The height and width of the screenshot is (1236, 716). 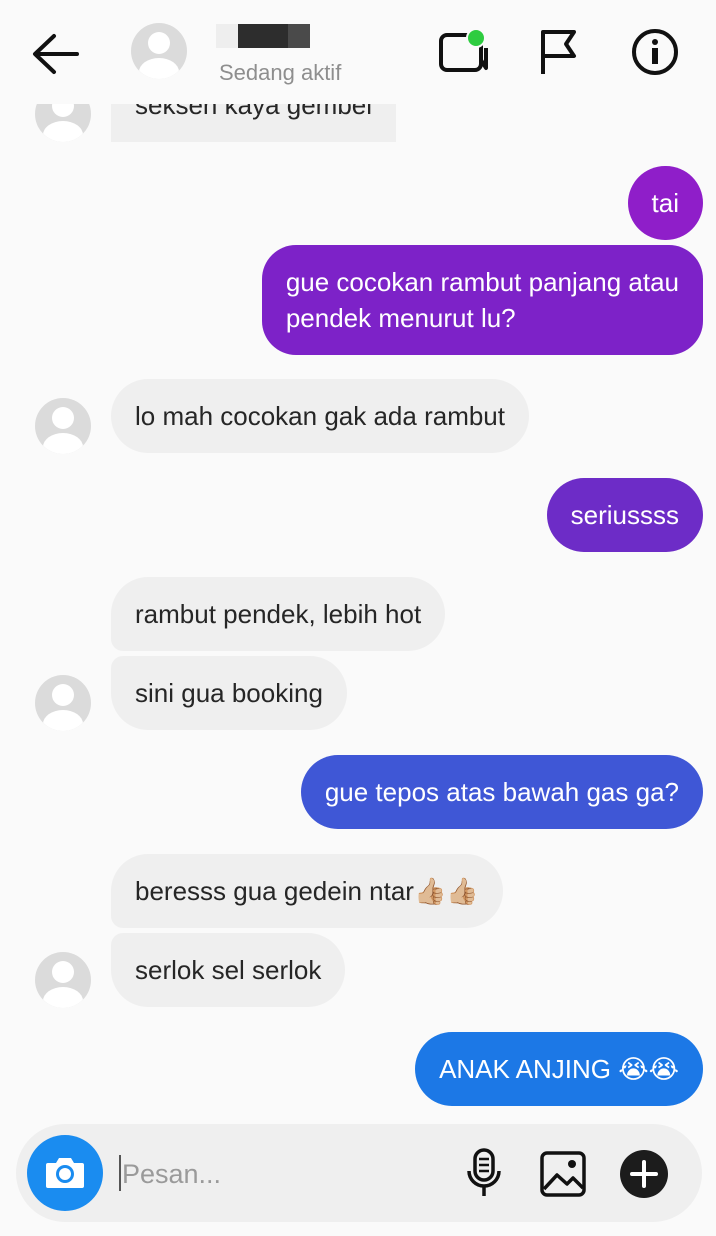 I want to click on message-text: beresss gua gedein ntar, so click(x=274, y=891).